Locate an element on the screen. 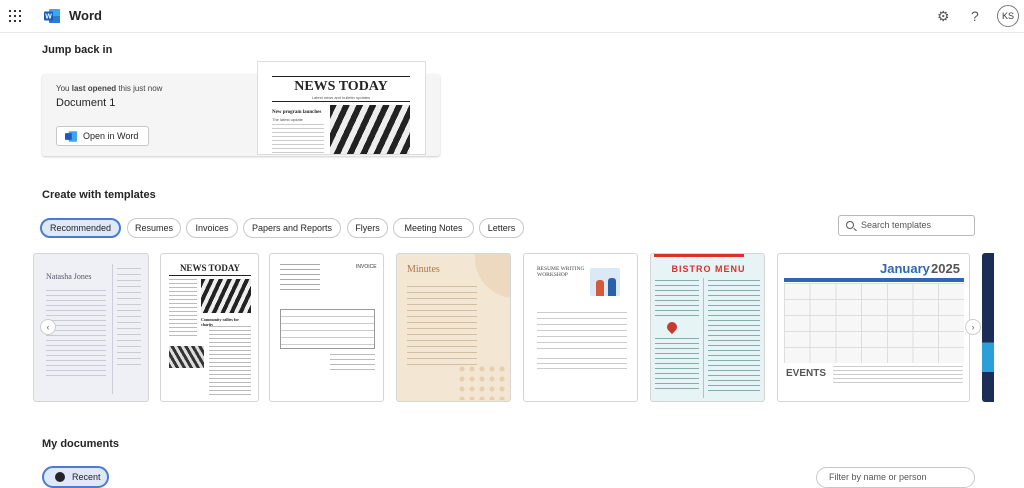 This screenshot has height=488, width=1024. calendar-year: 2025 is located at coordinates (945, 268).